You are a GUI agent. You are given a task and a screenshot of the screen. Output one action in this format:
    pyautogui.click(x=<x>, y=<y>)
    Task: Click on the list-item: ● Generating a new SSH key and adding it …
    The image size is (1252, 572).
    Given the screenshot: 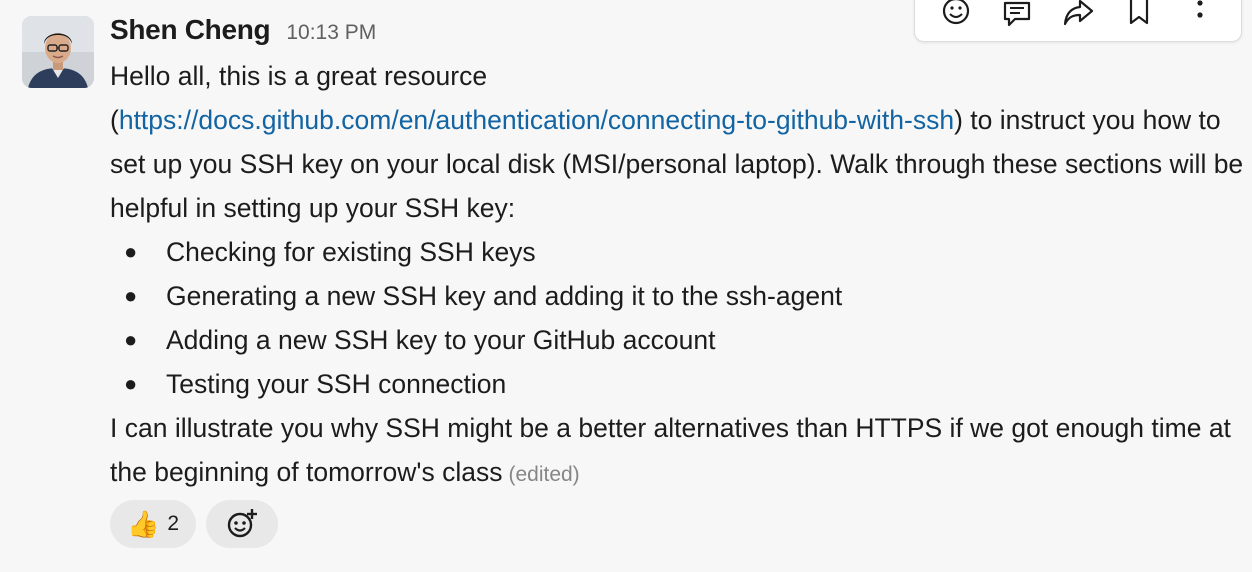 What is the action you would take?
    pyautogui.click(x=677, y=296)
    